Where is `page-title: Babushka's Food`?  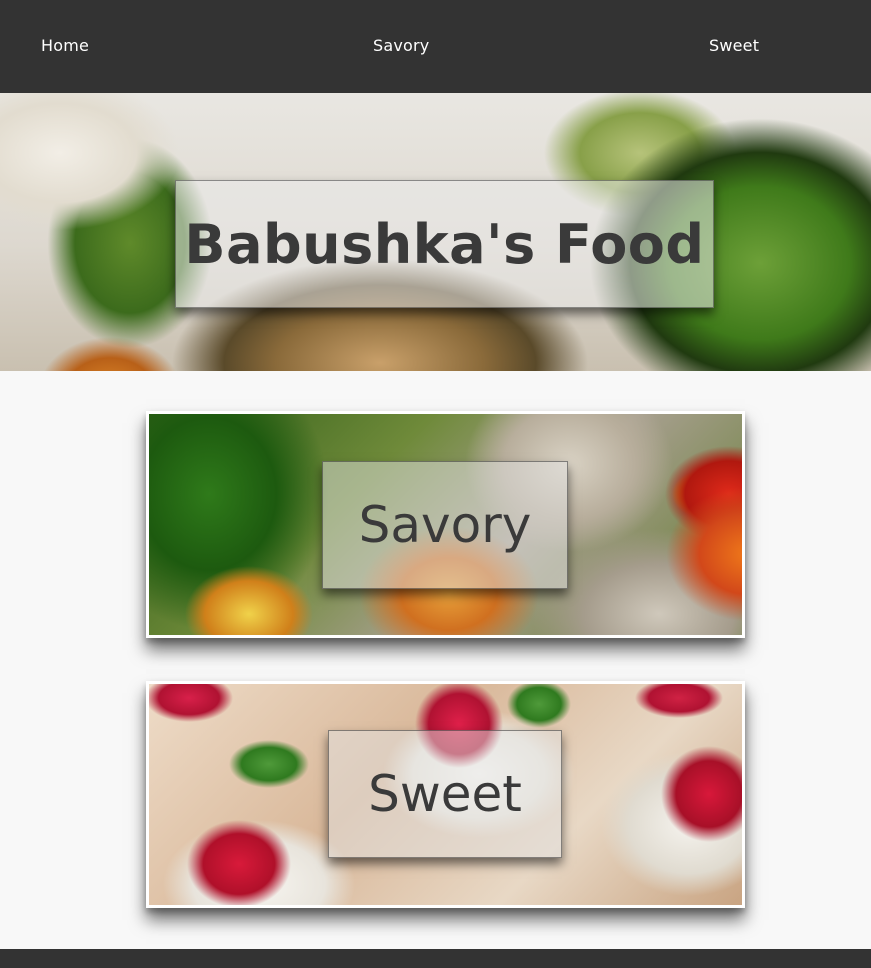 page-title: Babushka's Food is located at coordinates (444, 244).